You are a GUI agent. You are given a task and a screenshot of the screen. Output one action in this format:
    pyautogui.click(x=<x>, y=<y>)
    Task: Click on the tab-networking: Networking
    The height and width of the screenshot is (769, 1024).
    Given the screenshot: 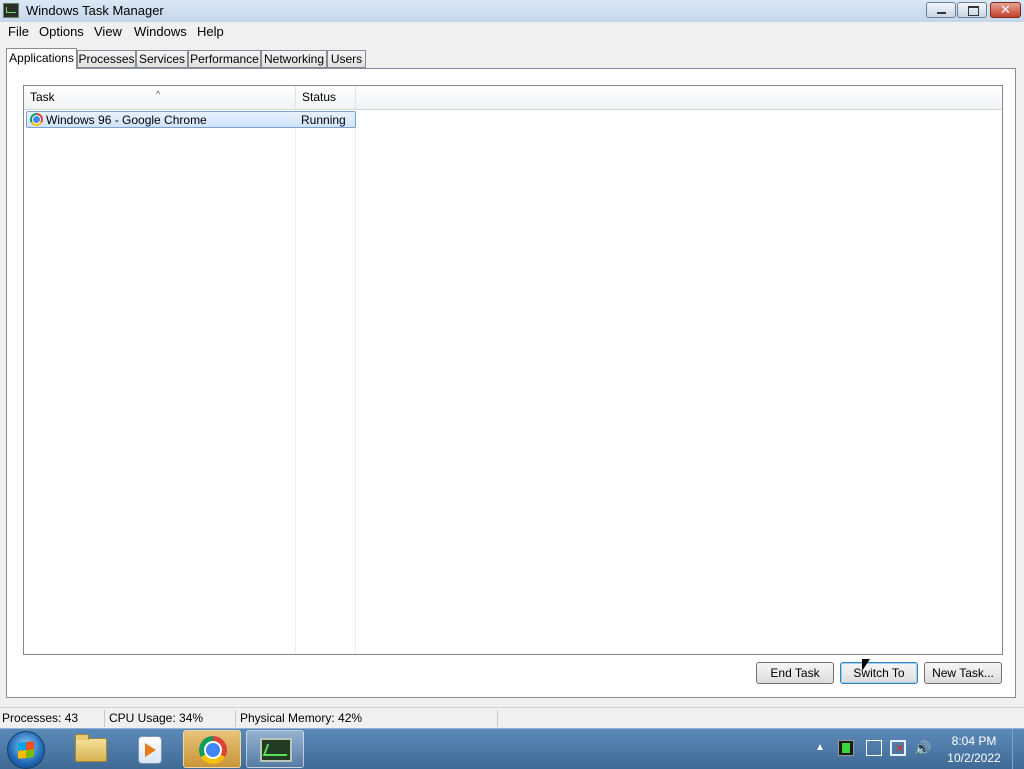 What is the action you would take?
    pyautogui.click(x=294, y=59)
    